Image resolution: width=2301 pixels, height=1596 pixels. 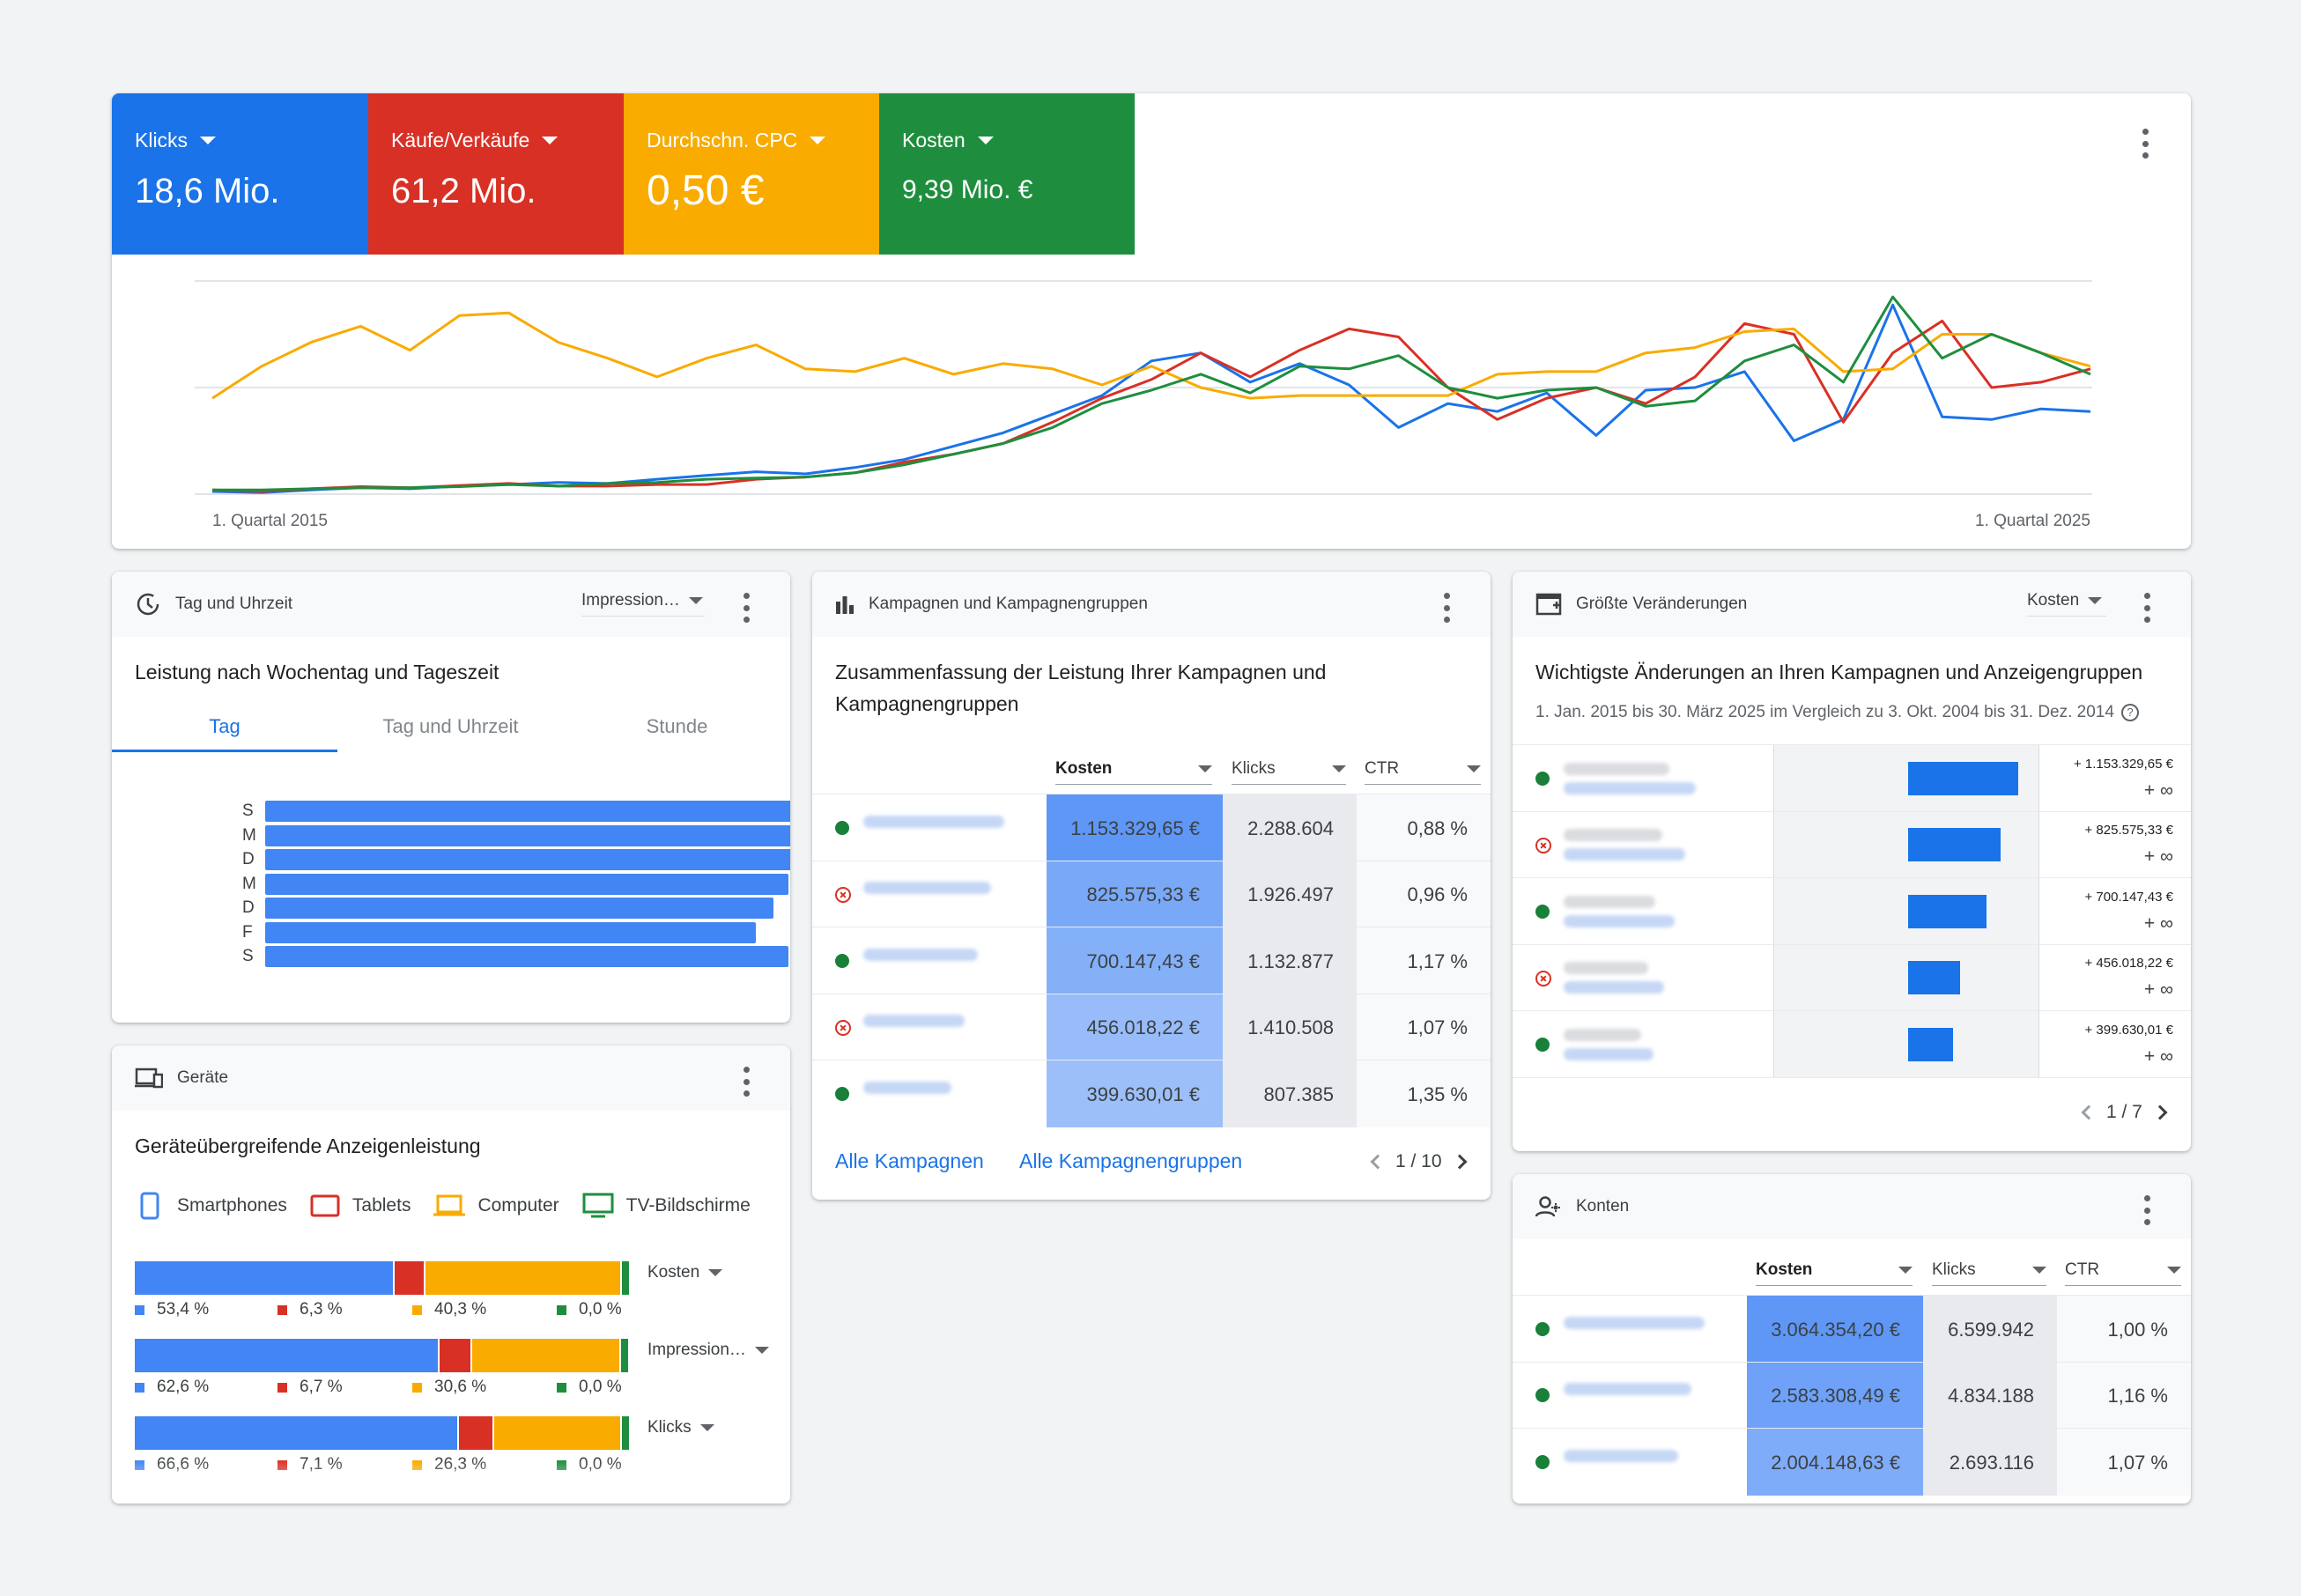 I want to click on all-campaign-groups-link: Alle Kampagnengruppen, so click(x=1130, y=1161).